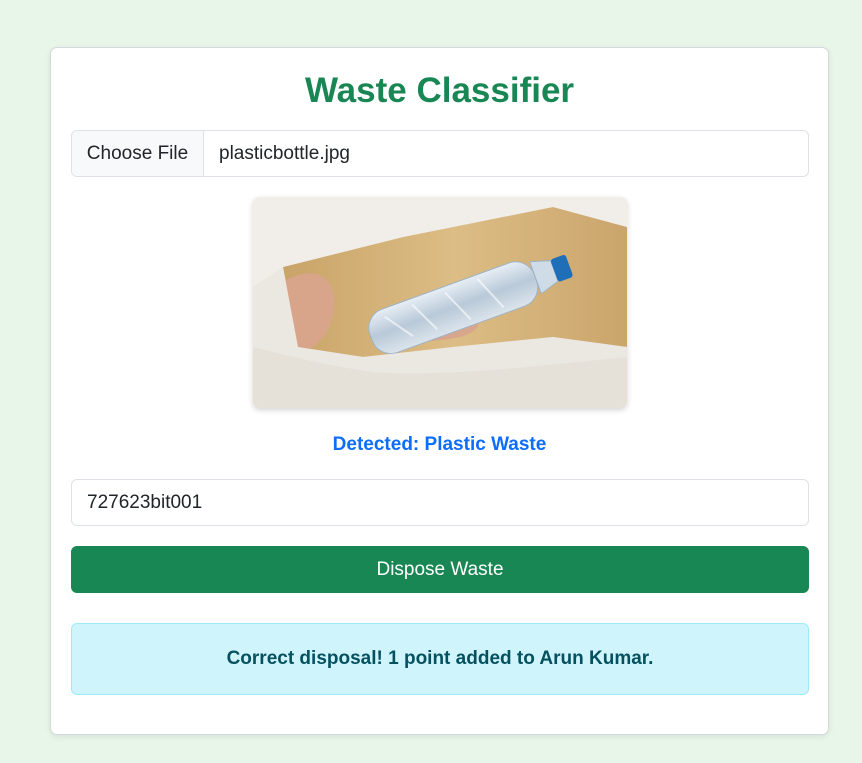 The width and height of the screenshot is (862, 763). What do you see at coordinates (439, 90) in the screenshot?
I see `page-title: Waste Classifier` at bounding box center [439, 90].